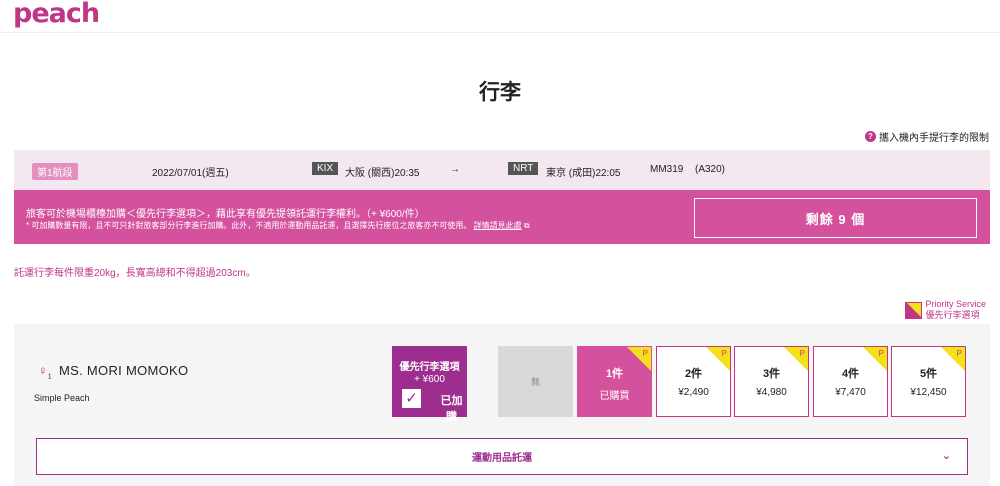  What do you see at coordinates (710, 169) in the screenshot?
I see `aircraft-type: (A320)` at bounding box center [710, 169].